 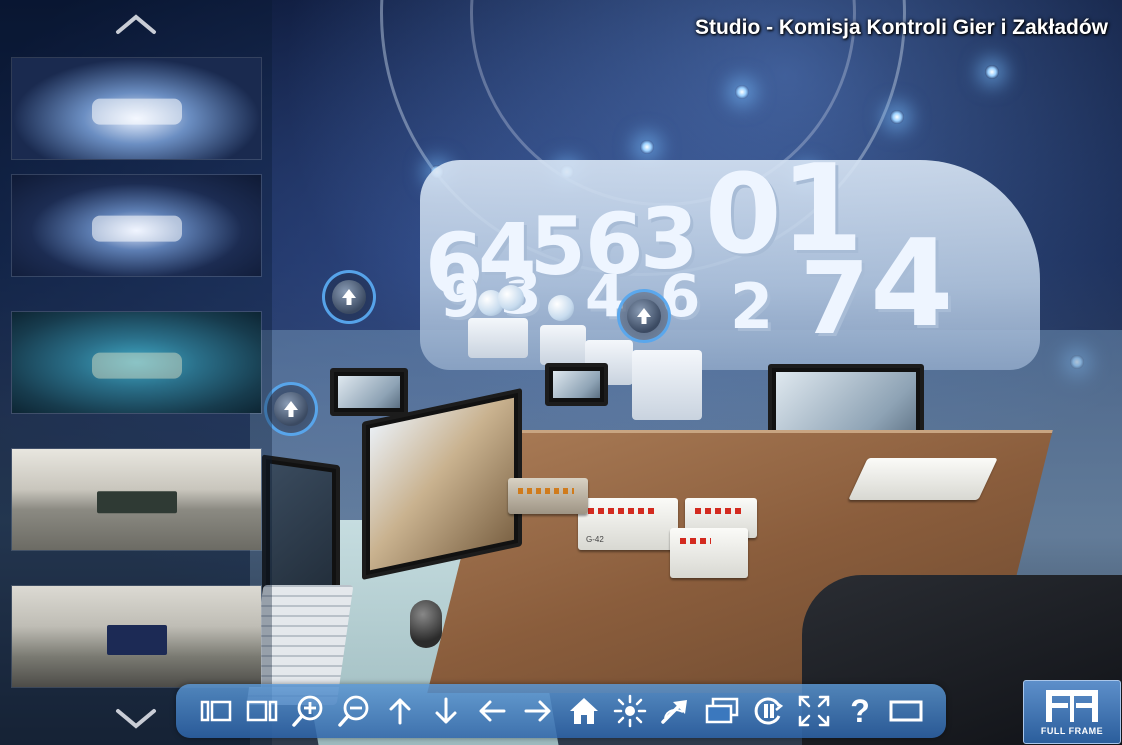 I want to click on arrow-left-icon, so click(x=492, y=711).